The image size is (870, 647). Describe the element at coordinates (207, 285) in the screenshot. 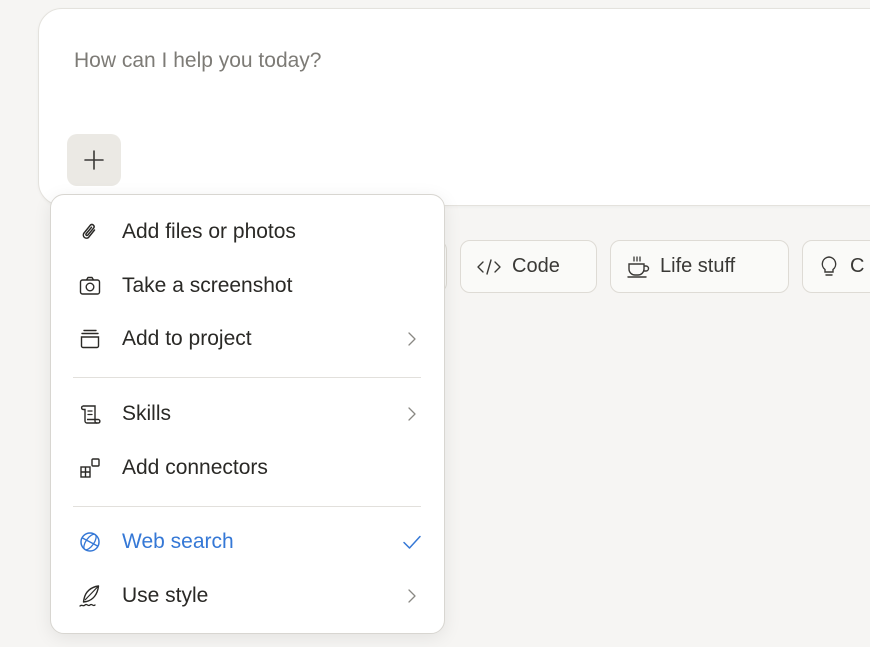

I see `menu-item-label: Take a screenshot` at that location.